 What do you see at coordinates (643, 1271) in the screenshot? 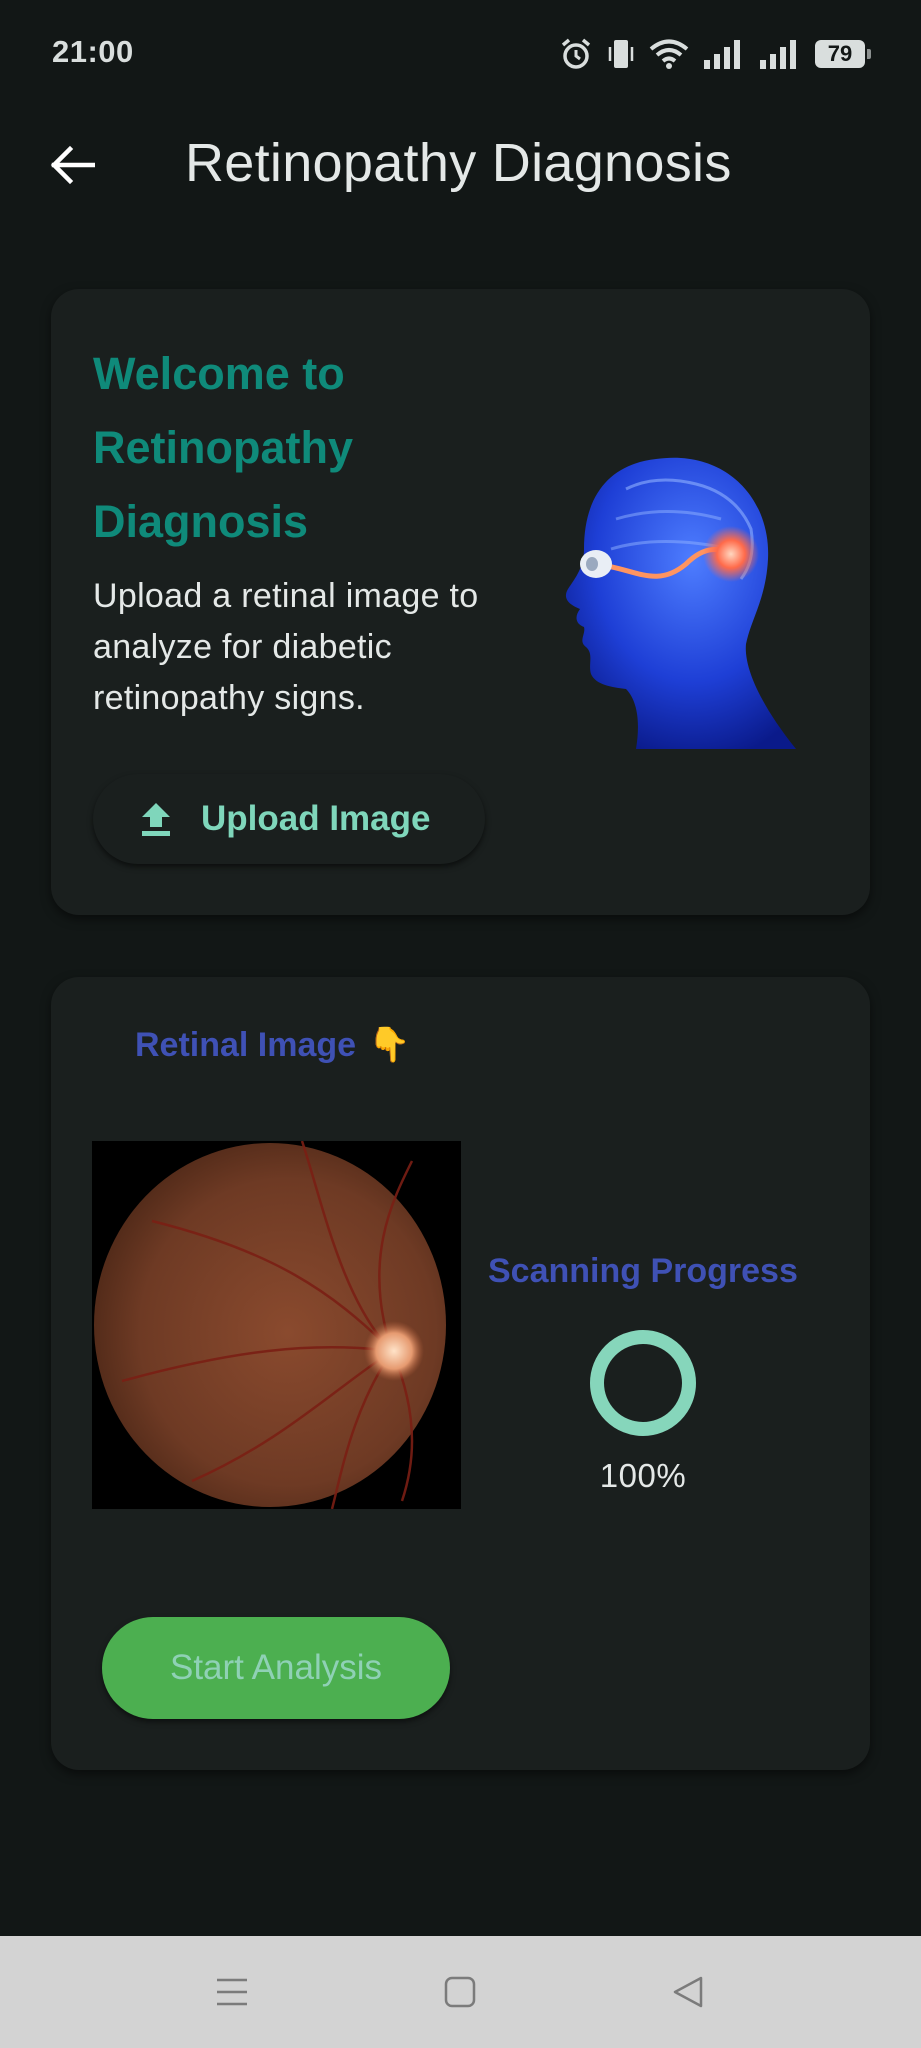
I see `scanning-progress-heading: Scanning Progress` at bounding box center [643, 1271].